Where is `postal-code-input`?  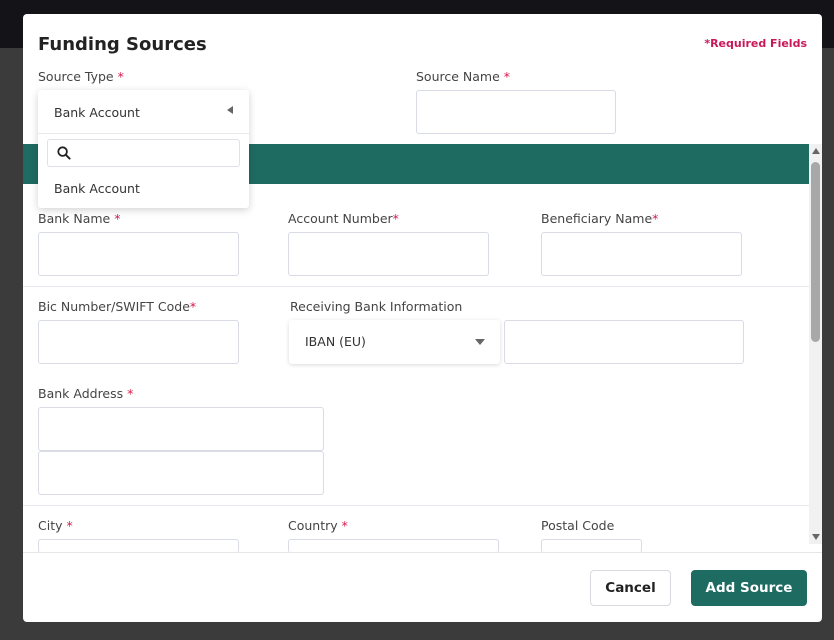
postal-code-input is located at coordinates (591, 546).